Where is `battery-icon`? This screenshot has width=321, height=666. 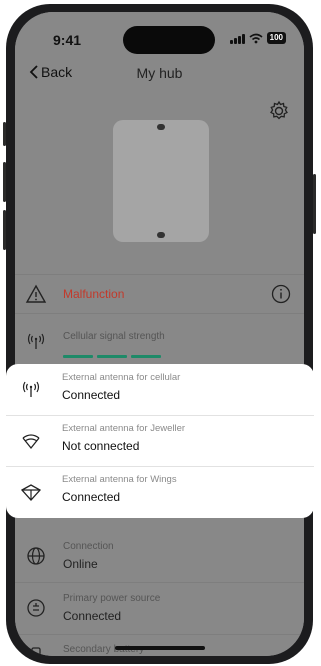
battery-icon is located at coordinates (36, 651).